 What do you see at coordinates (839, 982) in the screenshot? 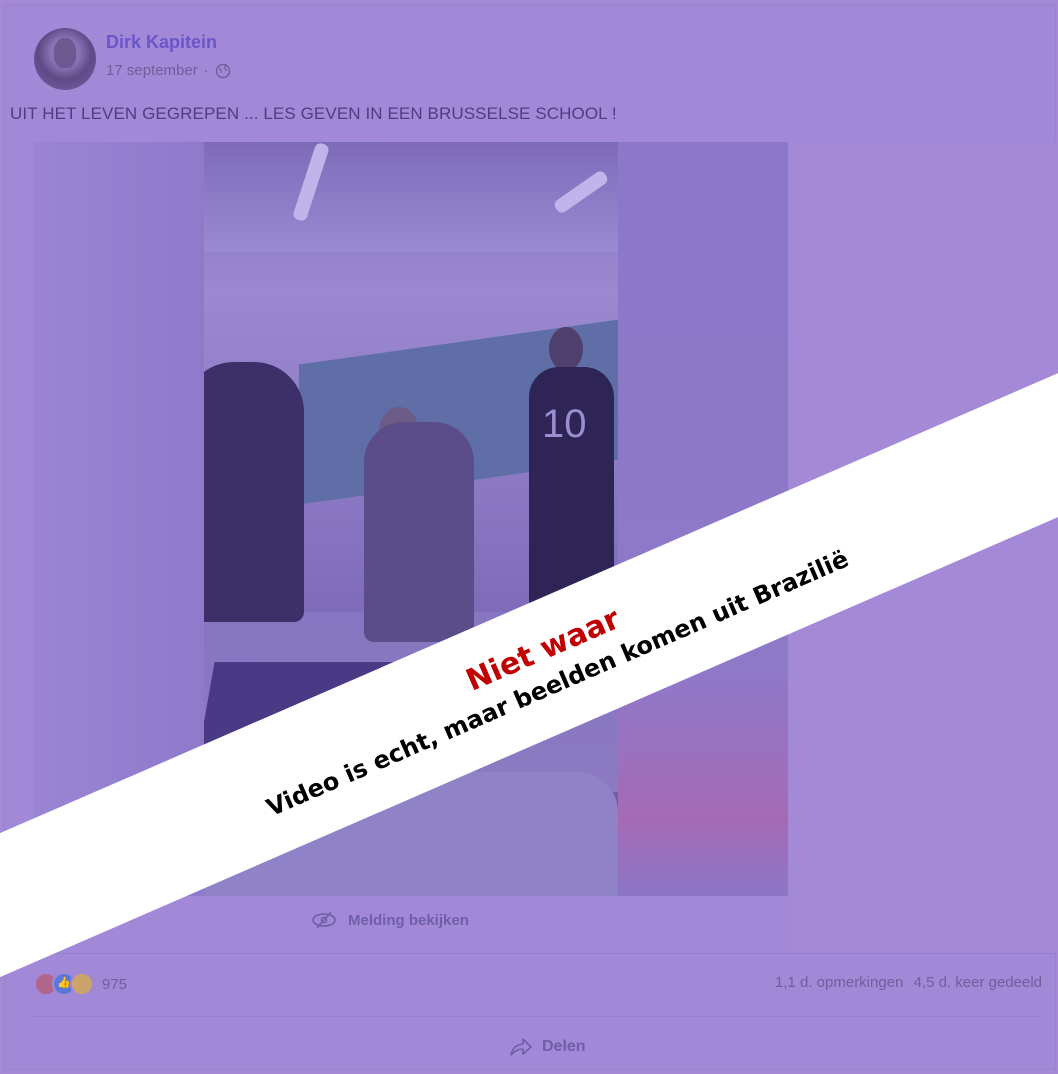
I see `comments-count: 1,1 d. opmerkingen` at bounding box center [839, 982].